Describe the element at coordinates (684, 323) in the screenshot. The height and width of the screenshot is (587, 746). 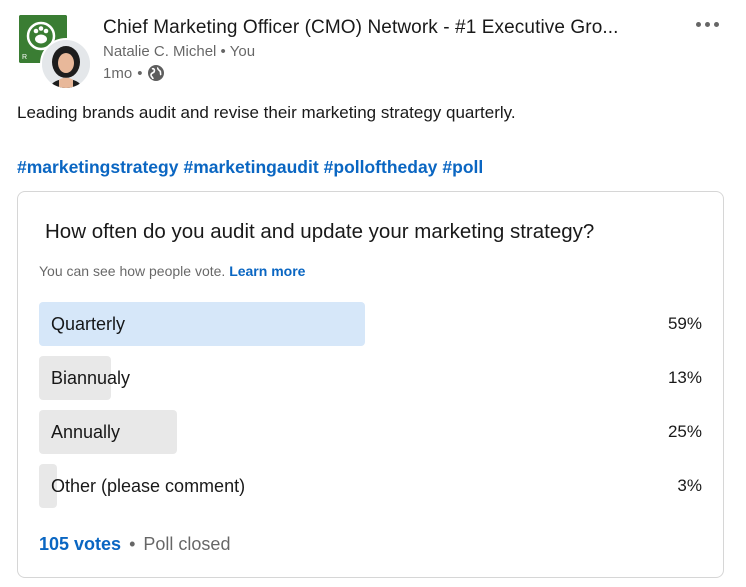
I see `poll-option-percent: 59%` at that location.